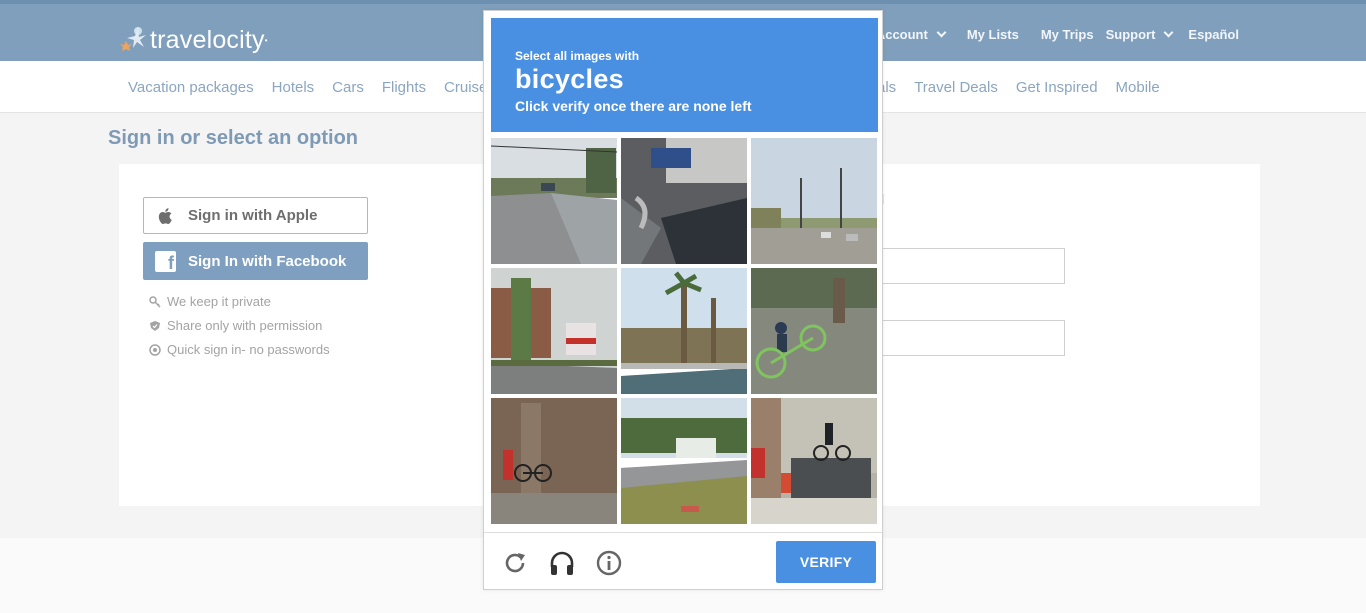 This screenshot has height=613, width=1366. Describe the element at coordinates (133, 39) in the screenshot. I see `logo-star-icon` at that location.